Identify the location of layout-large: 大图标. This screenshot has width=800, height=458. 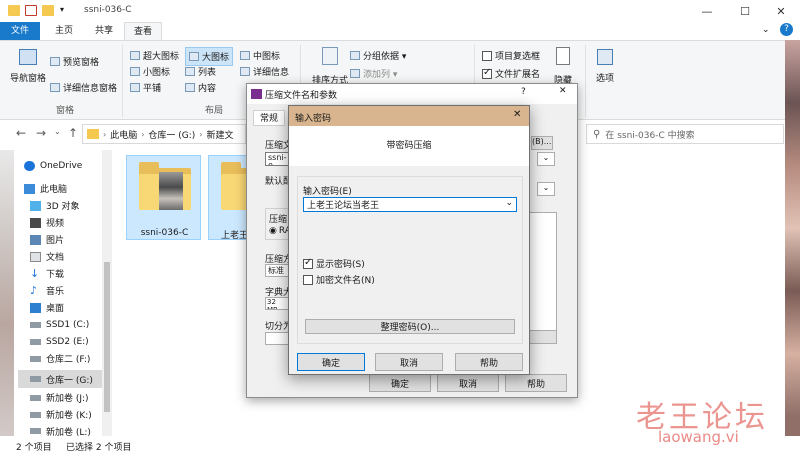
(209, 56).